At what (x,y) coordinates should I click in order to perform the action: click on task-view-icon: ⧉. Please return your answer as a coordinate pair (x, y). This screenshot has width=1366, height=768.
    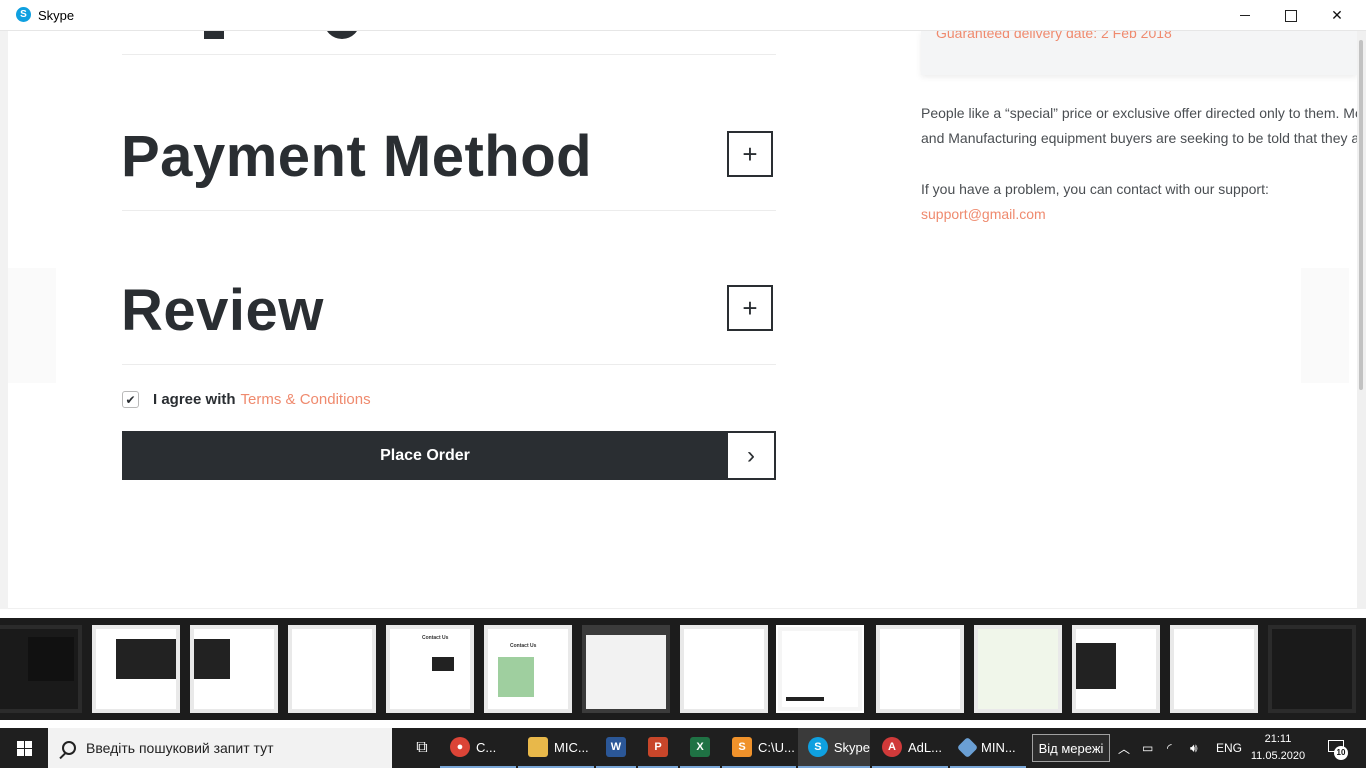
    Looking at the image, I should click on (422, 747).